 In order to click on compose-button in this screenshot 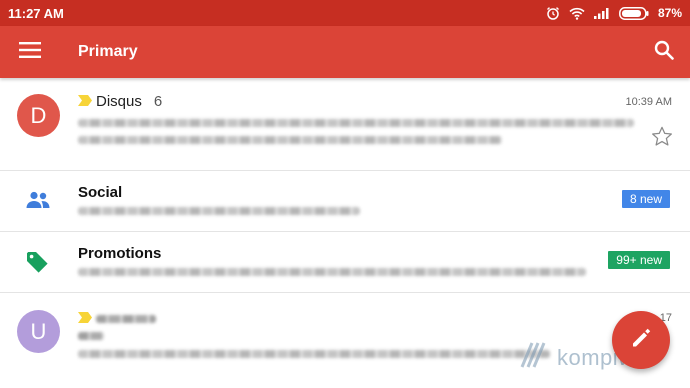, I will do `click(641, 340)`.